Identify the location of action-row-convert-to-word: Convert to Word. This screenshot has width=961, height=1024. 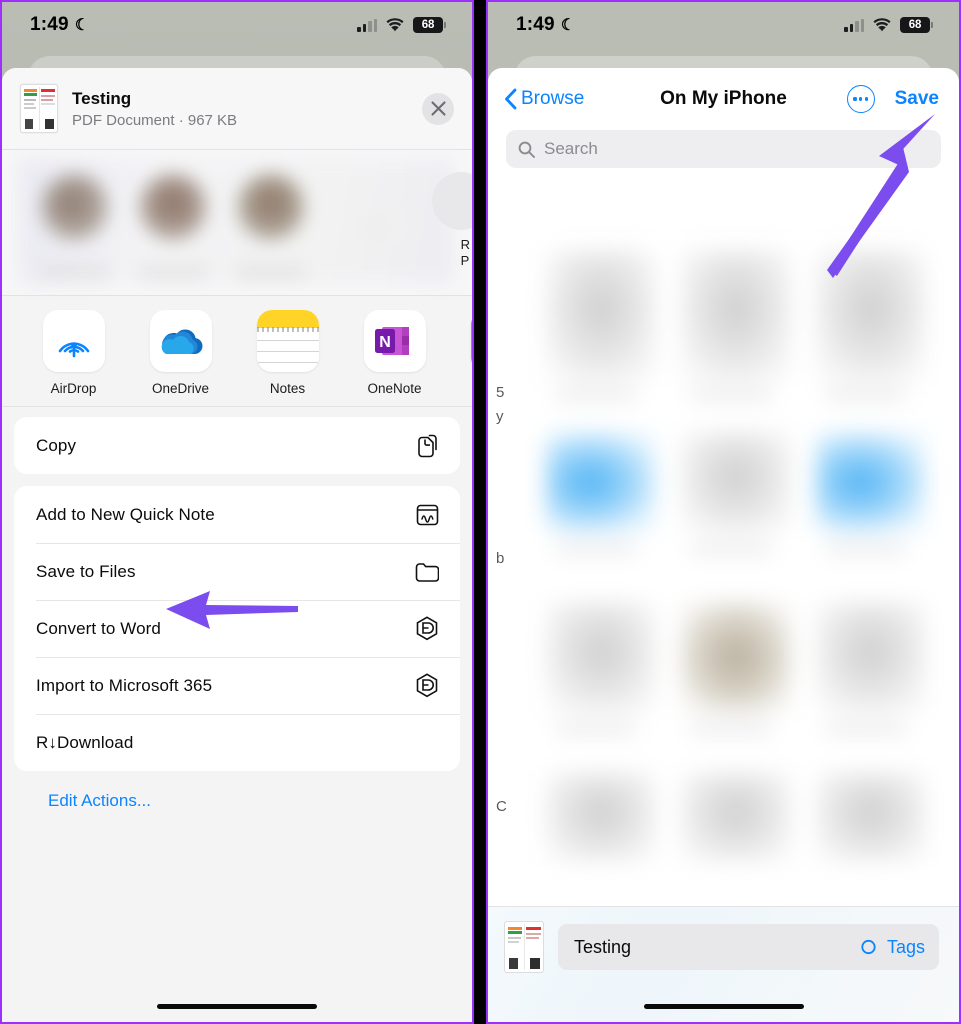
(237, 628).